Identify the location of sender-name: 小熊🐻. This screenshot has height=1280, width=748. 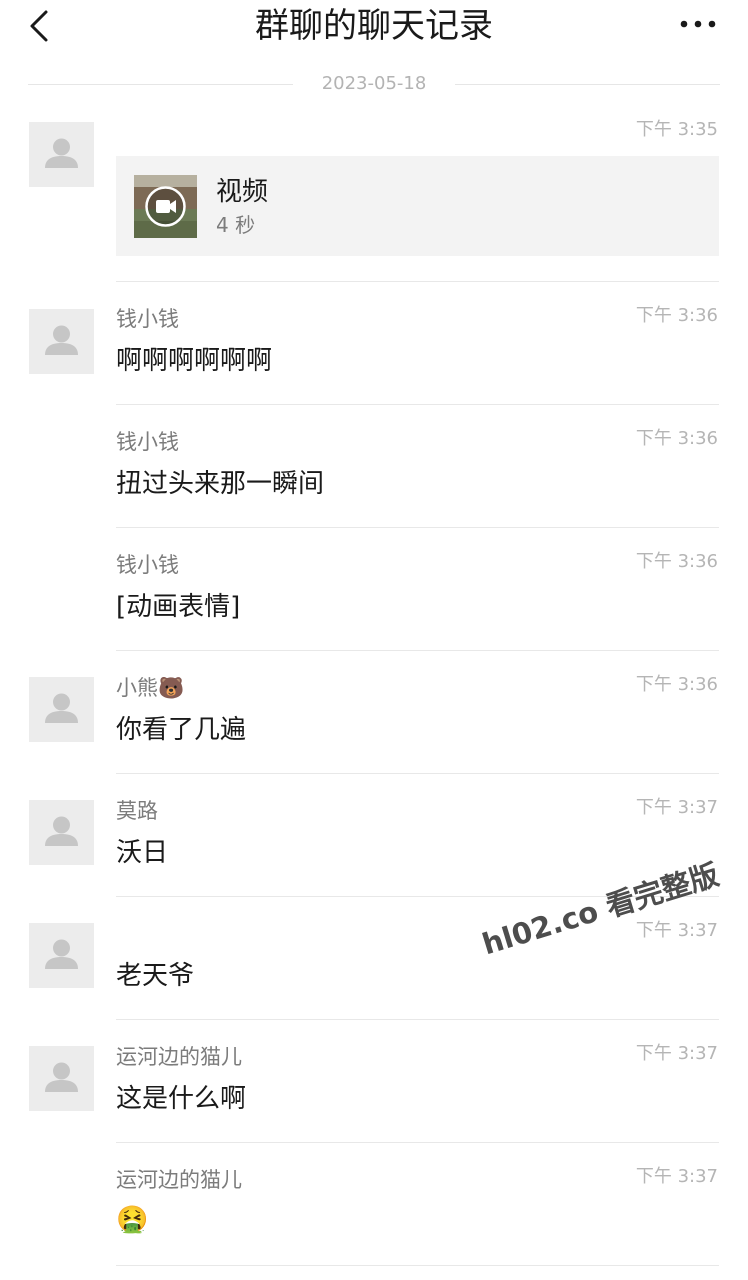
(150, 688).